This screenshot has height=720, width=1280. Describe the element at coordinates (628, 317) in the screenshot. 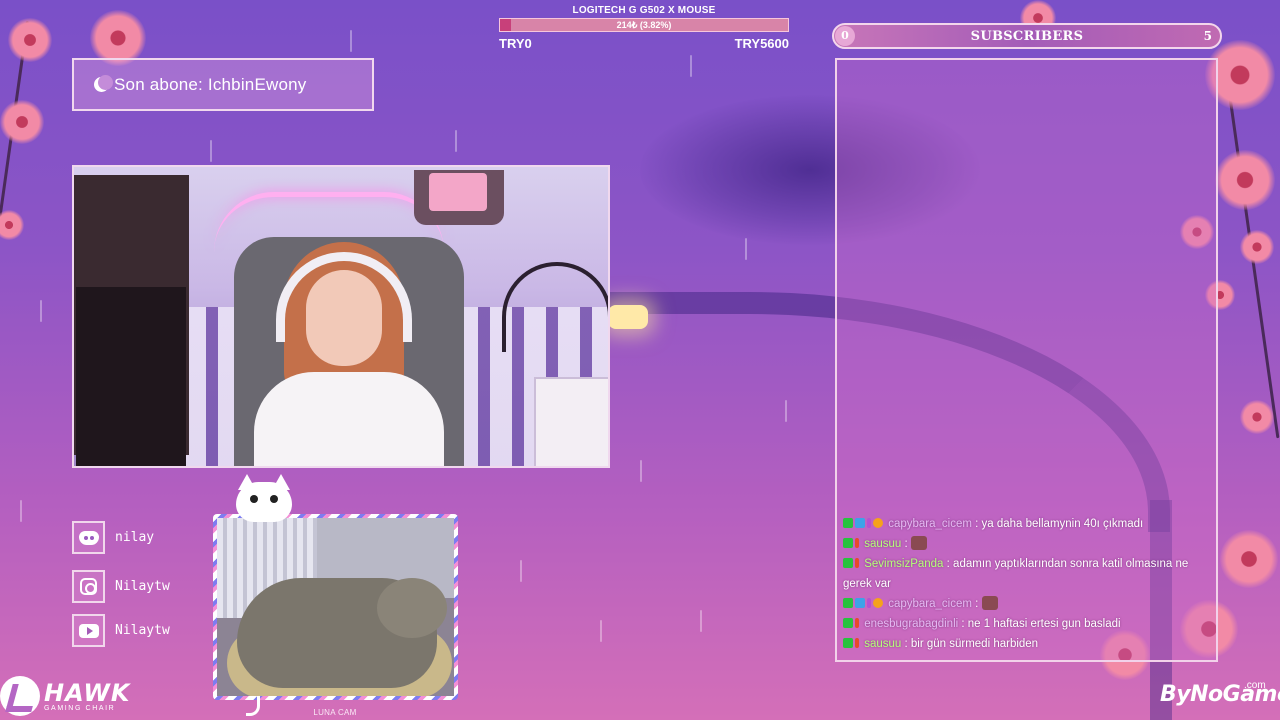

I see `background-lamp-light` at that location.